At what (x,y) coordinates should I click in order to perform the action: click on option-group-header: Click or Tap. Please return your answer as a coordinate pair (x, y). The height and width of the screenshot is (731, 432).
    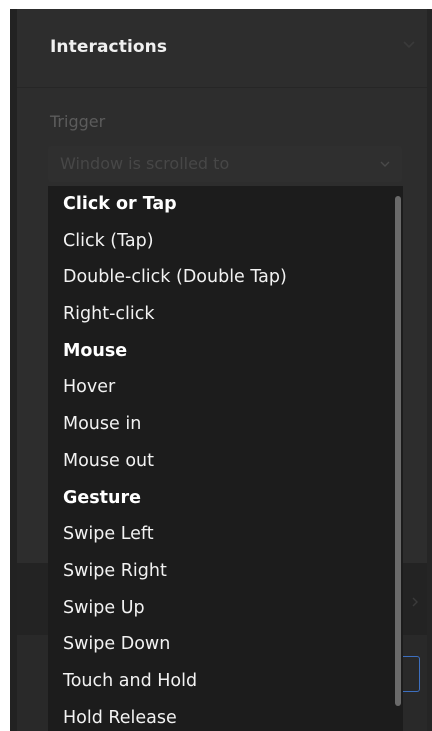
    Looking at the image, I should click on (120, 204).